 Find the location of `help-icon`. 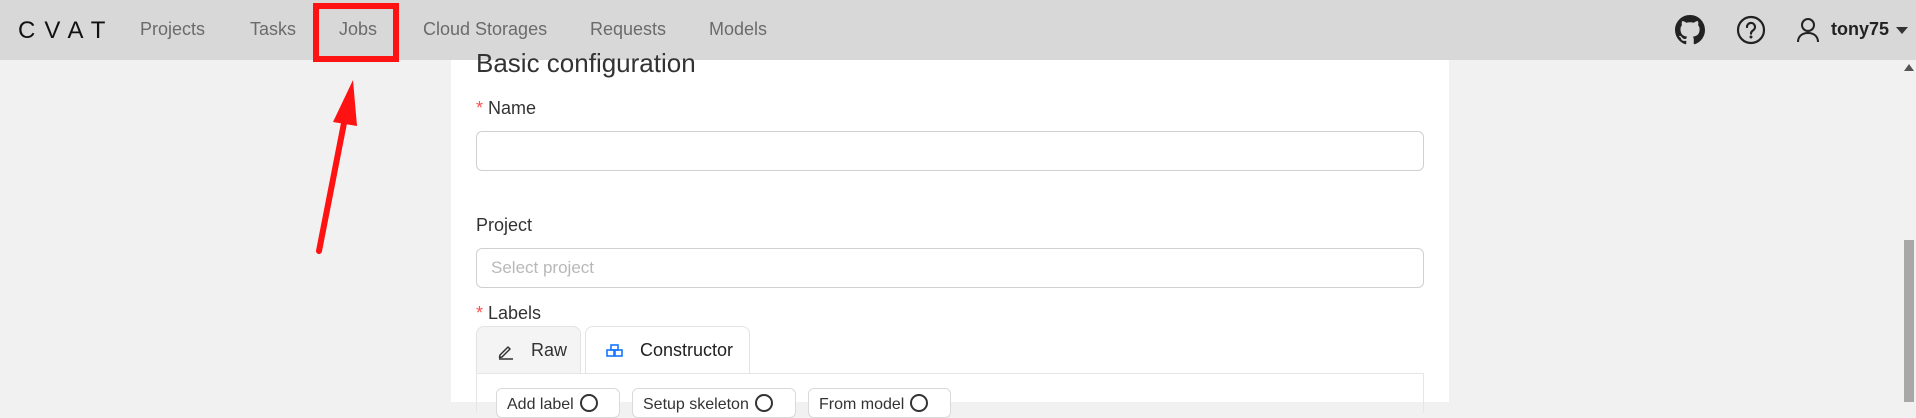

help-icon is located at coordinates (1751, 30).